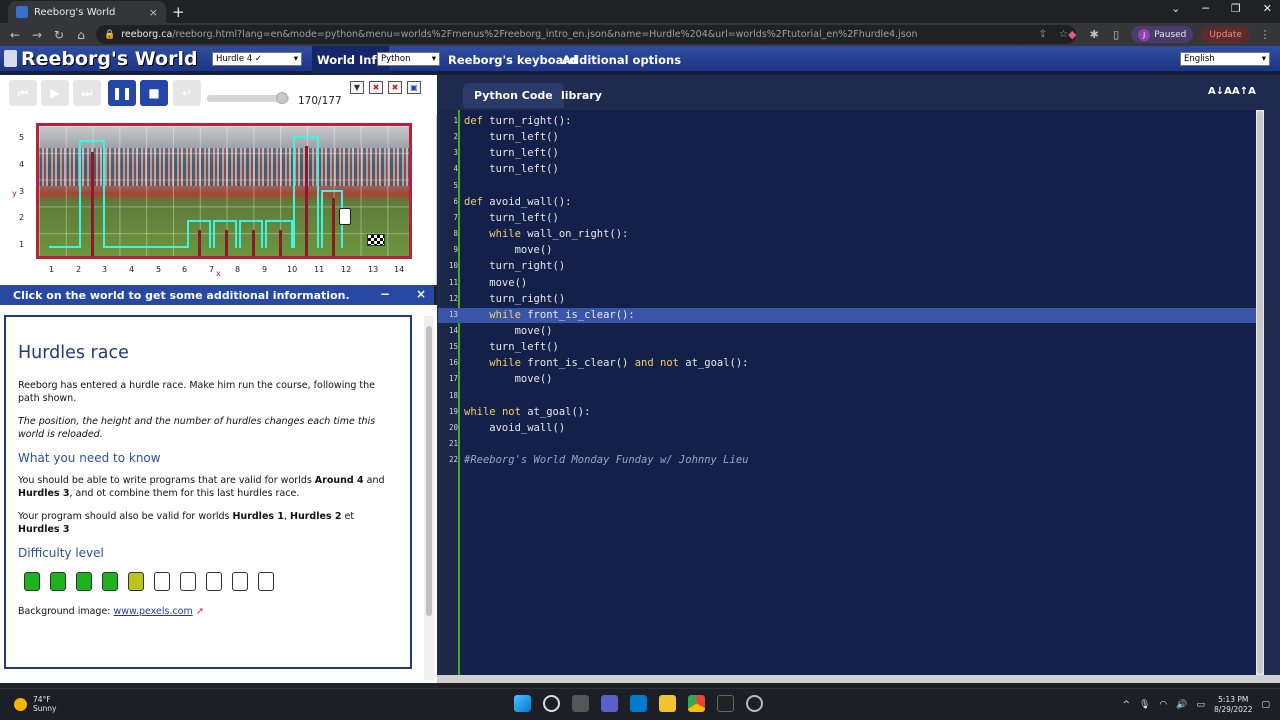 The image size is (1280, 720). Describe the element at coordinates (408, 59) in the screenshot. I see `programming-language-select: Python ▾` at that location.